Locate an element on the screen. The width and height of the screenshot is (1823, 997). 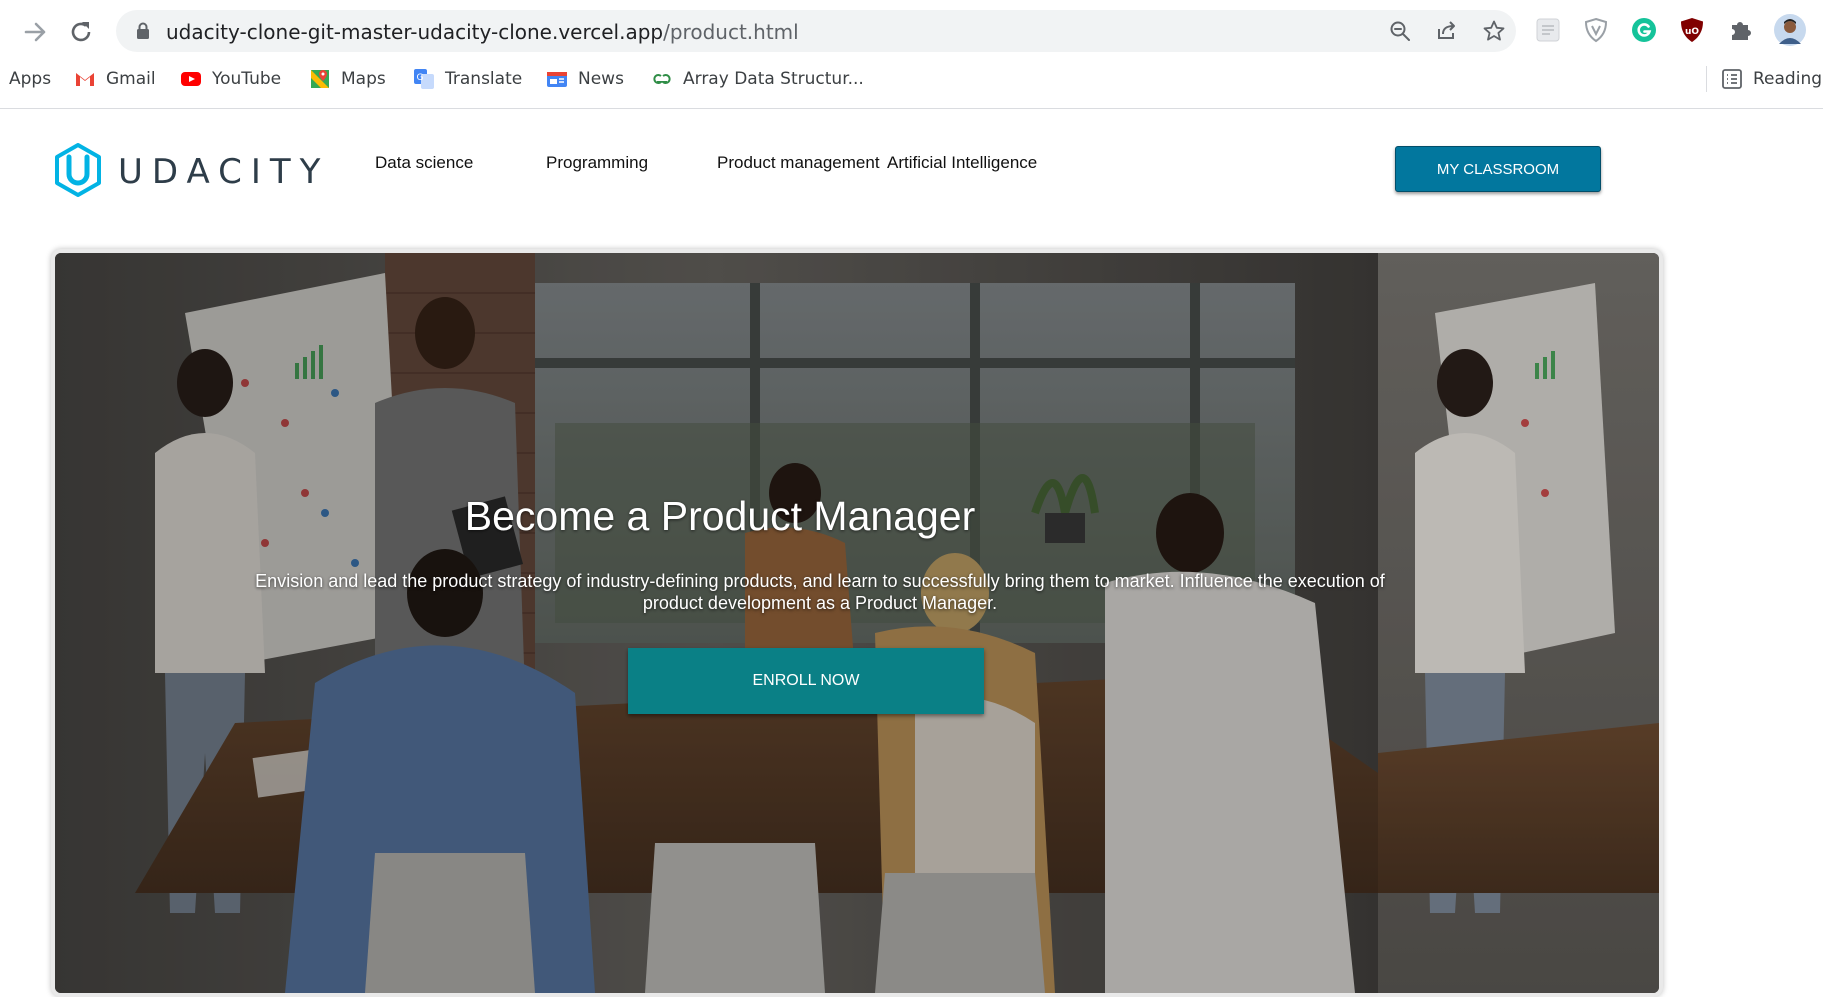
star-icon is located at coordinates (1494, 31).